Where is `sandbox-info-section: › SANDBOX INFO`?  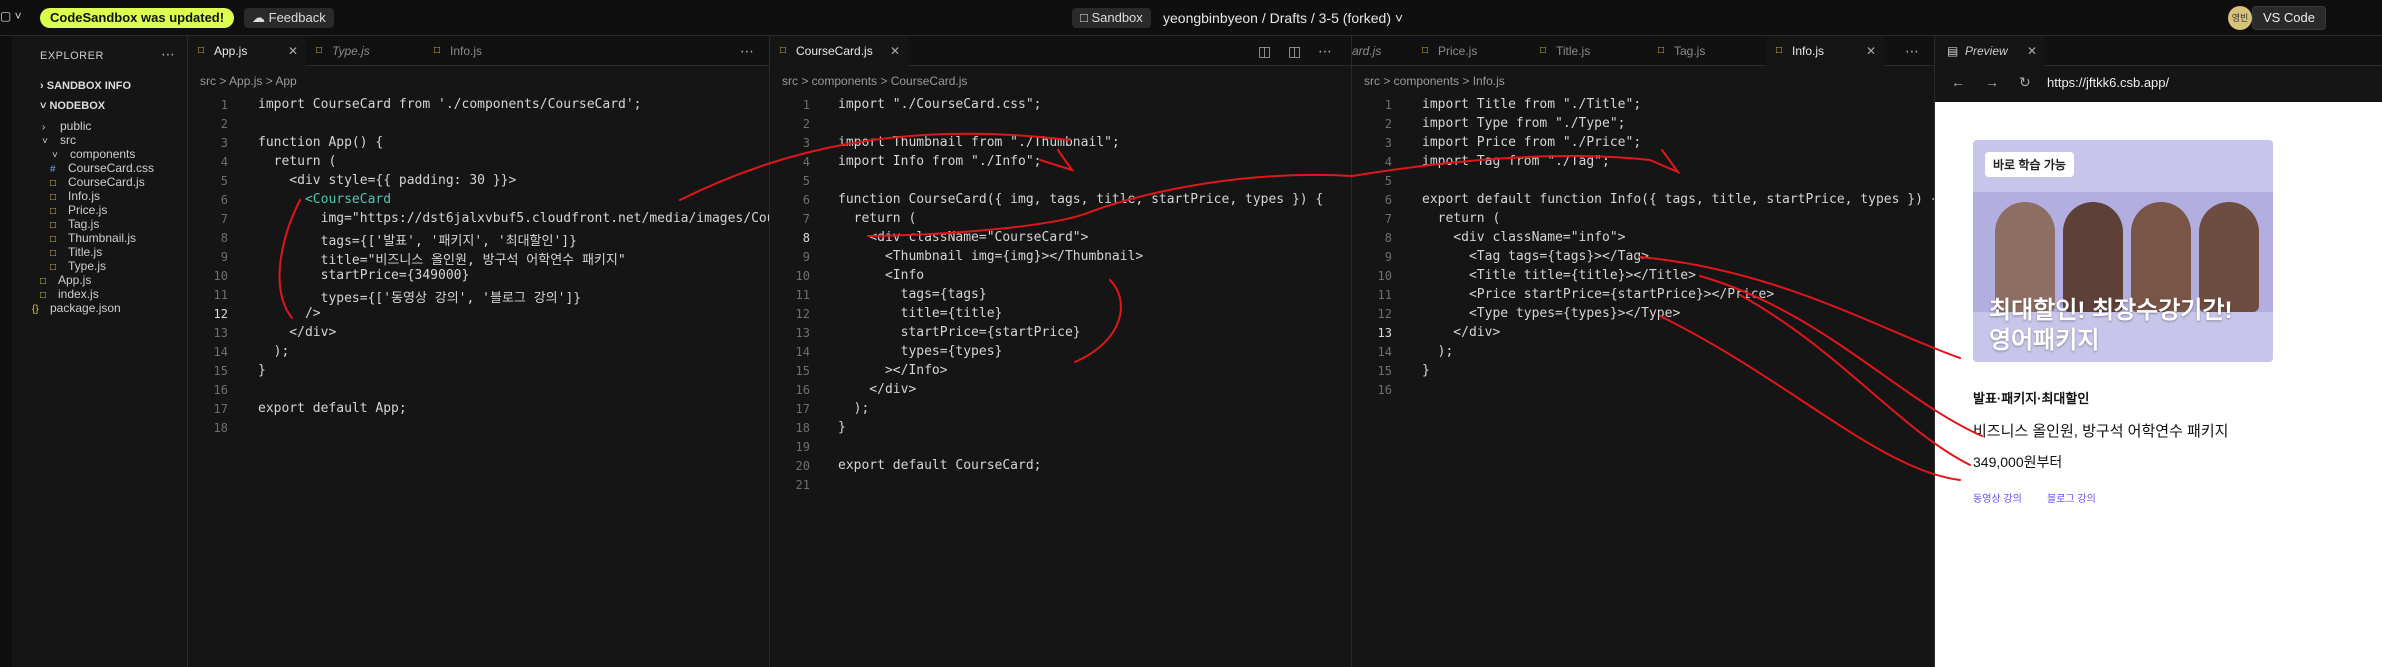 sandbox-info-section: › SANDBOX INFO is located at coordinates (85, 86).